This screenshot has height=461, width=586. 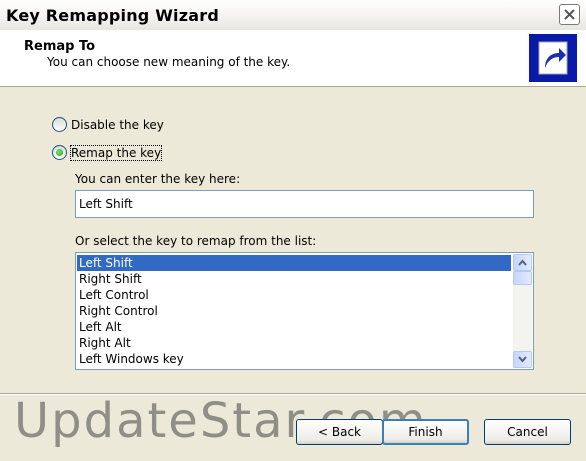 I want to click on scroll-thumb, so click(x=522, y=278).